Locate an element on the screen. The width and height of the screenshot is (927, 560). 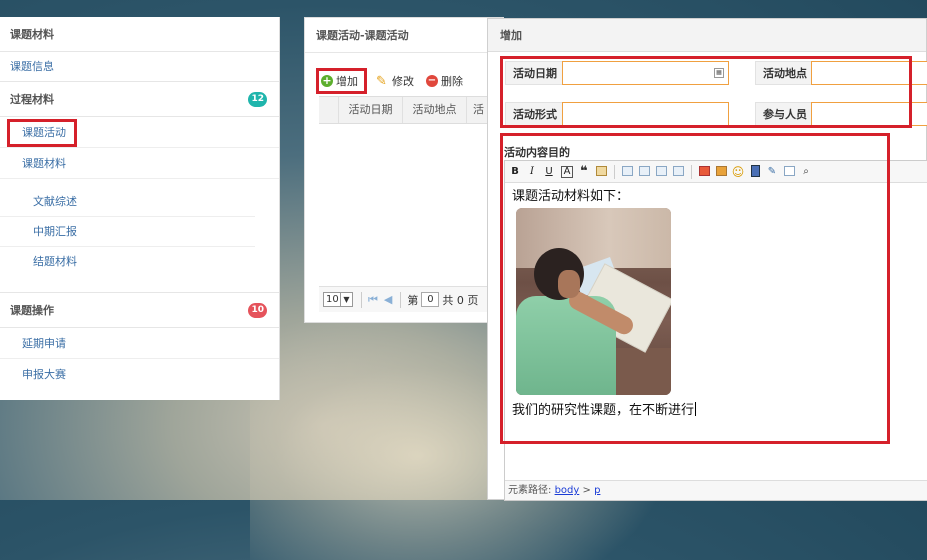
sidebar-item-material: 课题材料 is located at coordinates (139, 163).